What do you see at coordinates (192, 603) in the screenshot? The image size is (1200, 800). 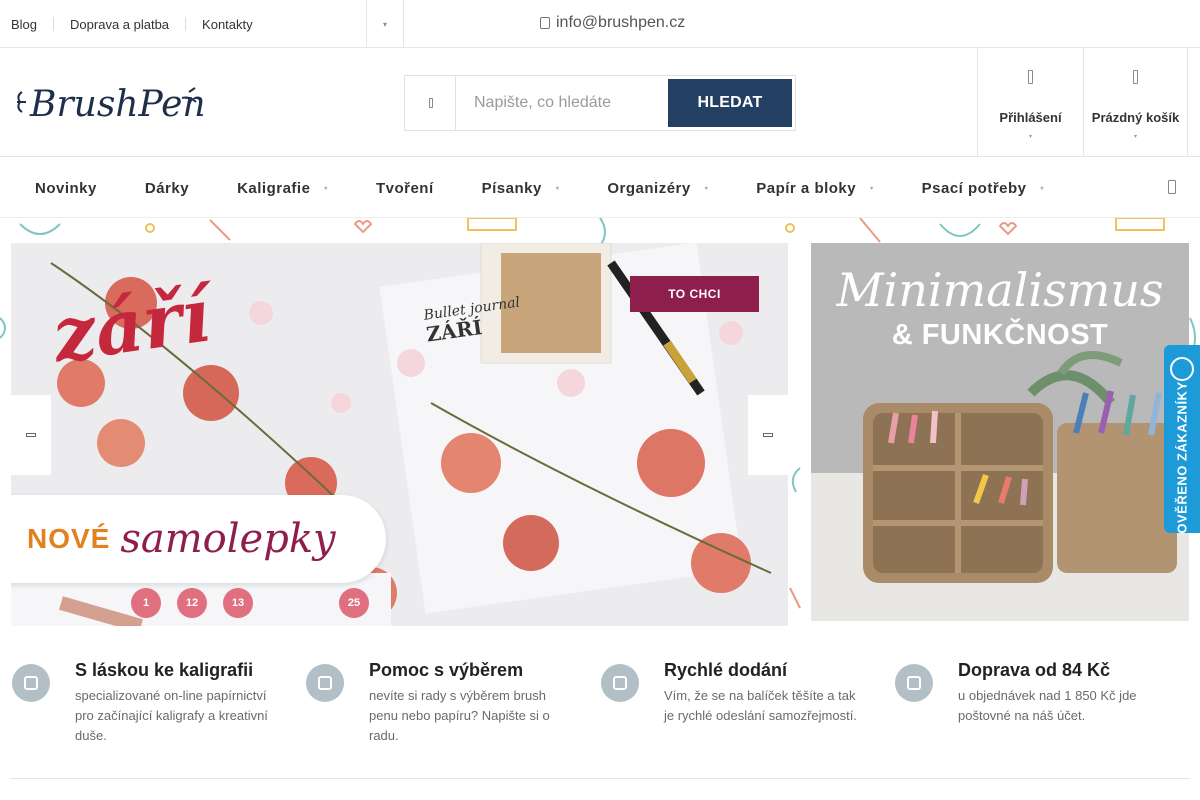 I see `sticker-number: 12` at bounding box center [192, 603].